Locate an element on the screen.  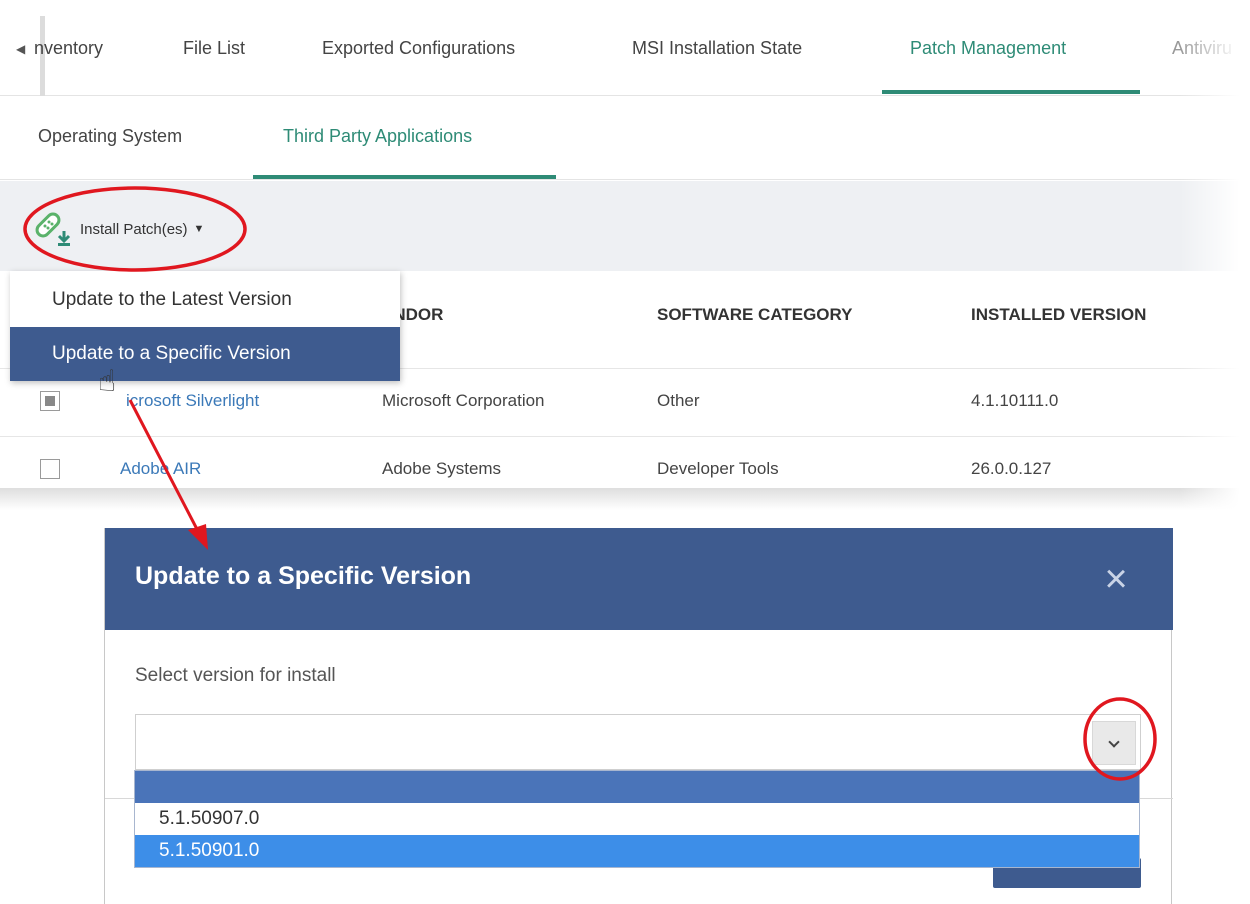
version-option-blank is located at coordinates (637, 787).